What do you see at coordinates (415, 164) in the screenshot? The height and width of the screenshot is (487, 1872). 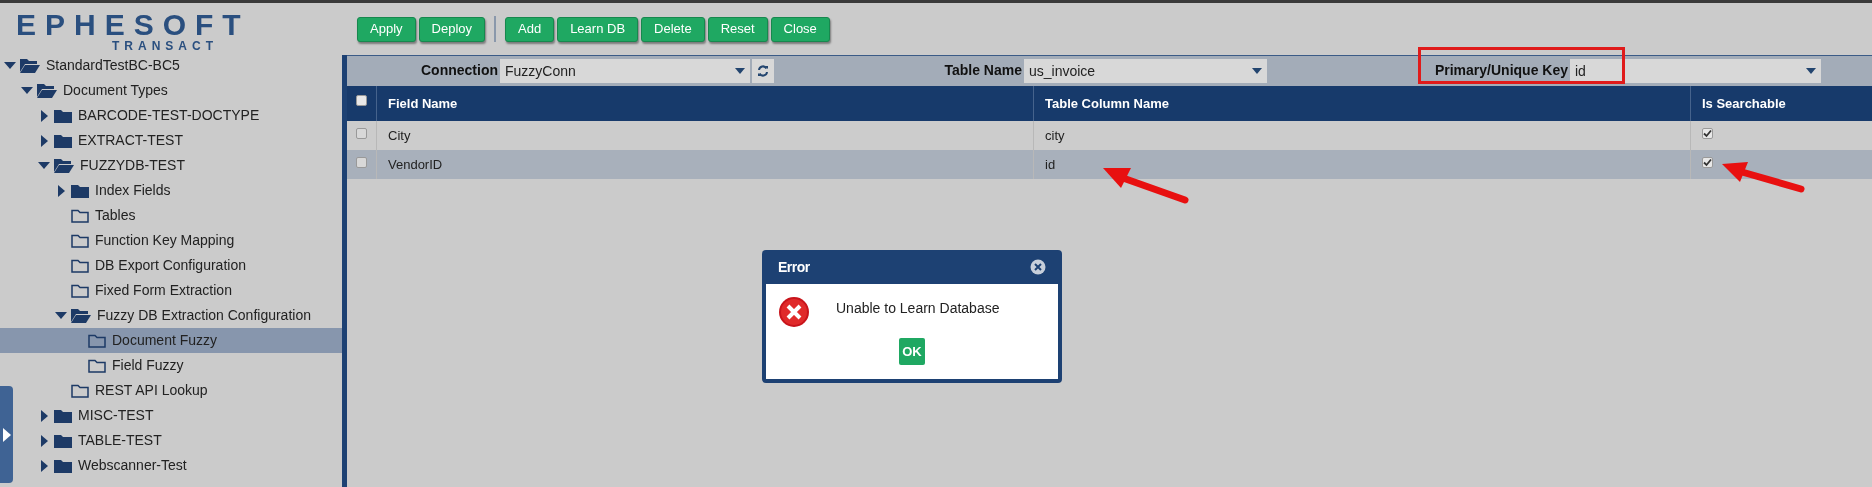 I see `table-cell-text: VendorID` at bounding box center [415, 164].